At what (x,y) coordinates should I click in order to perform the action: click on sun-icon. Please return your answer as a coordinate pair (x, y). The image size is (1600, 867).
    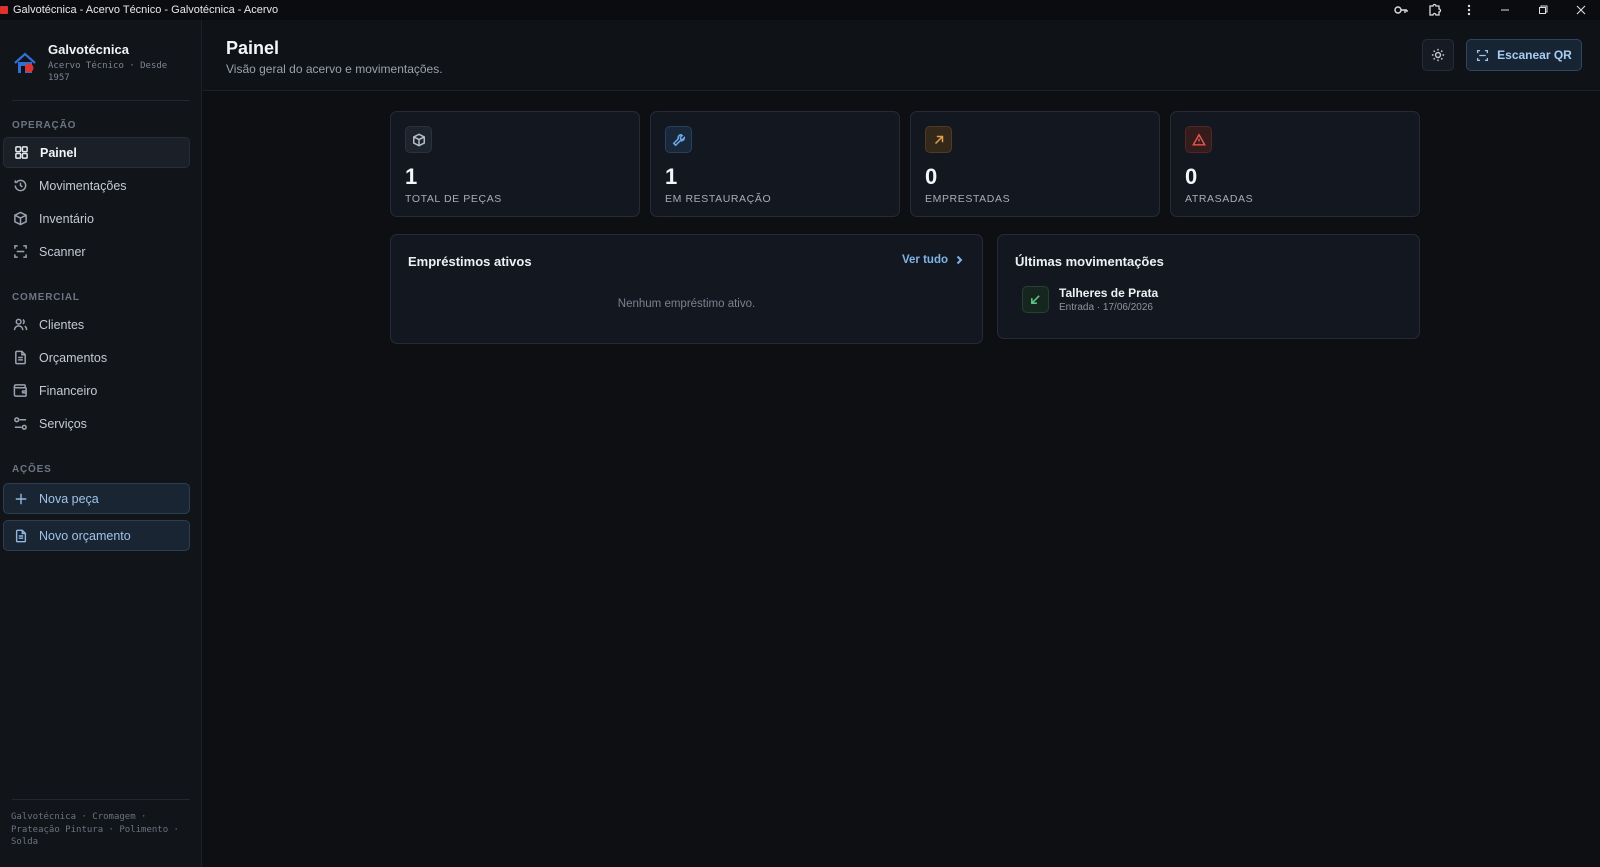
    Looking at the image, I should click on (1438, 55).